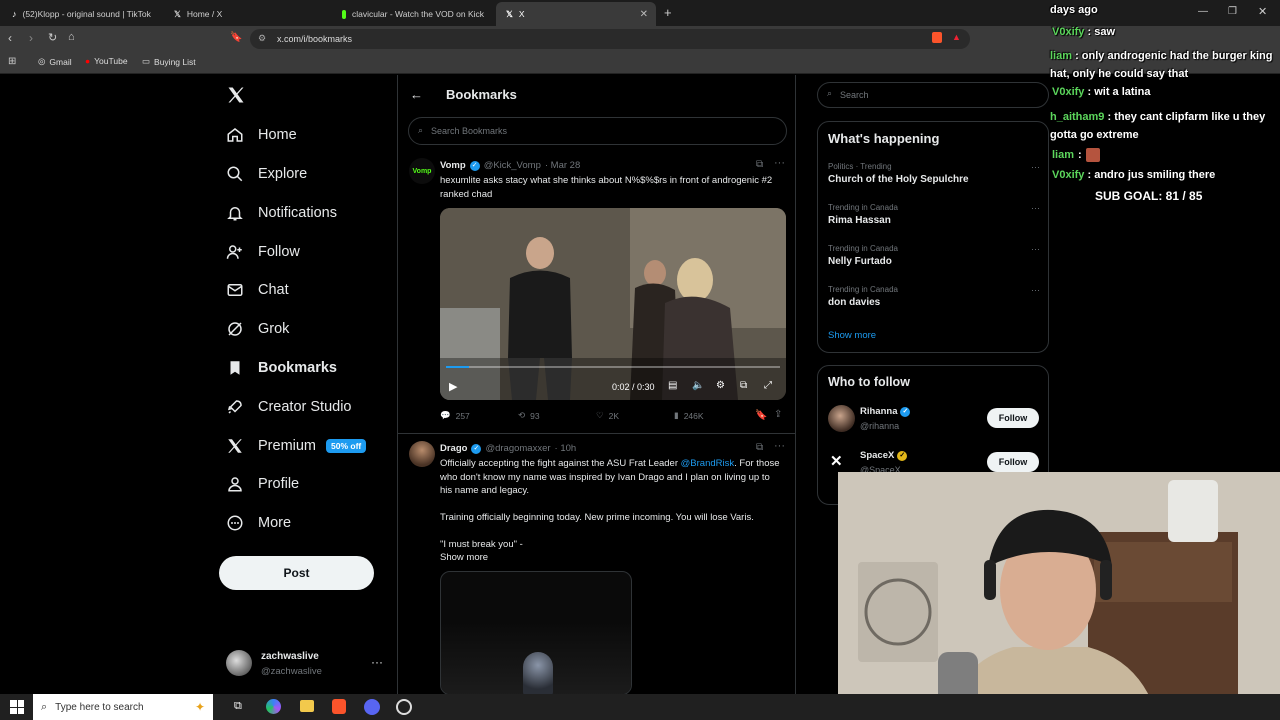 This screenshot has height=720, width=1280. I want to click on minimize-button: —, so click(1203, 11).